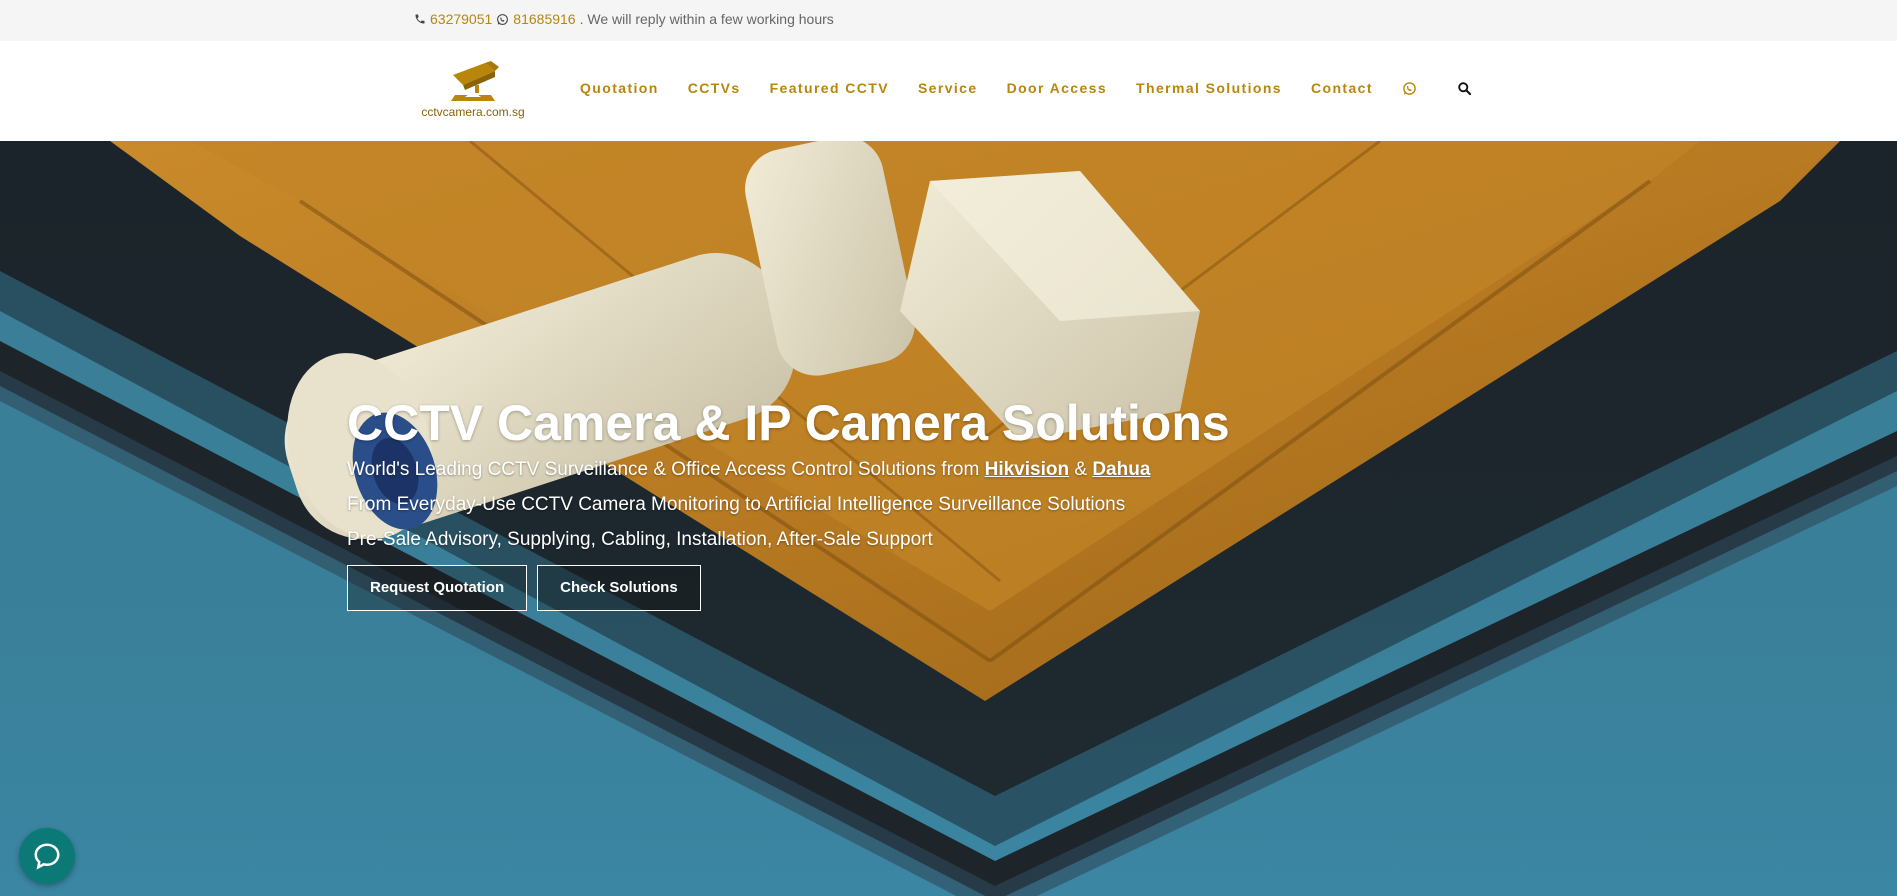 The height and width of the screenshot is (896, 1897). I want to click on nav-quotation: Quotation, so click(619, 88).